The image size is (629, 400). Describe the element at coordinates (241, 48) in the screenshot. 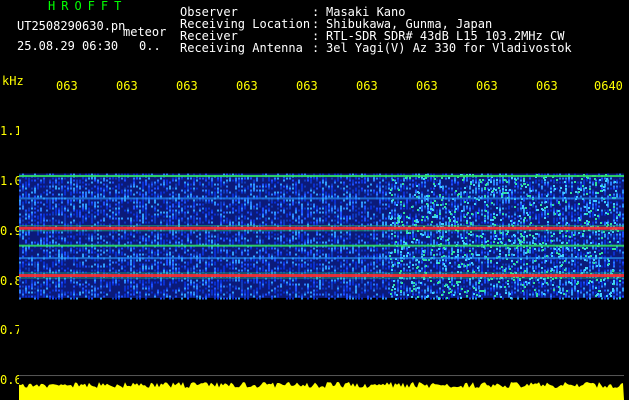

I see `info-label-antenna: Receiving Antenna` at that location.